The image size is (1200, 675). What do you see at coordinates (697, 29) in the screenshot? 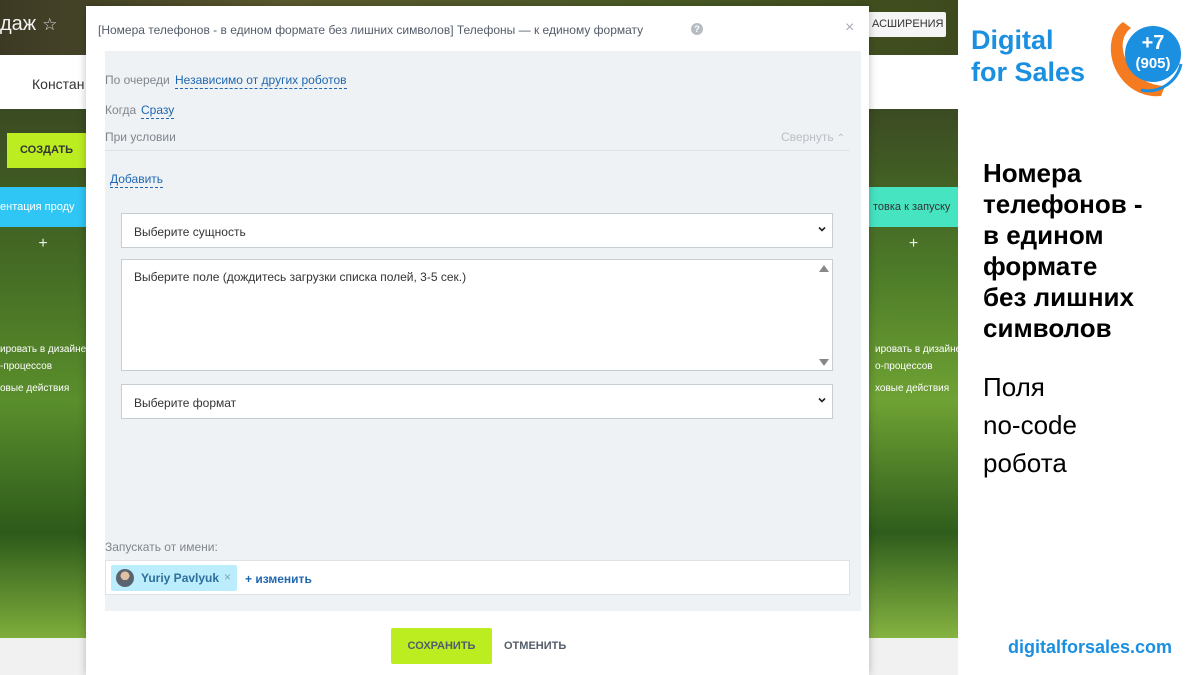
I see `help-icon: ?` at bounding box center [697, 29].